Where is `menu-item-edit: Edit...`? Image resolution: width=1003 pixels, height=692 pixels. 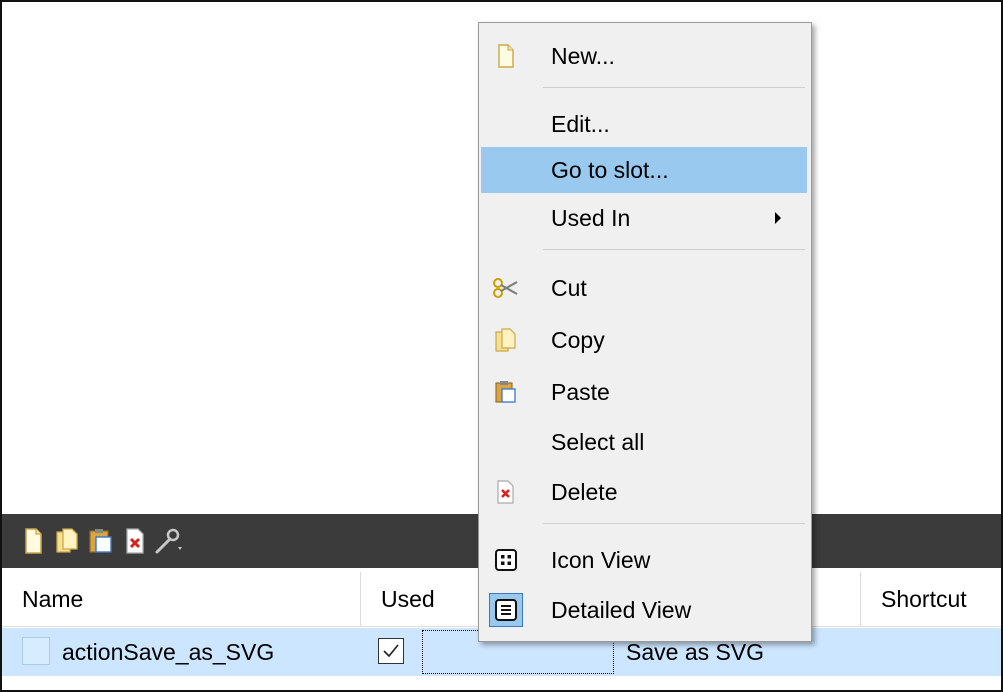
menu-item-edit: Edit... is located at coordinates (644, 124).